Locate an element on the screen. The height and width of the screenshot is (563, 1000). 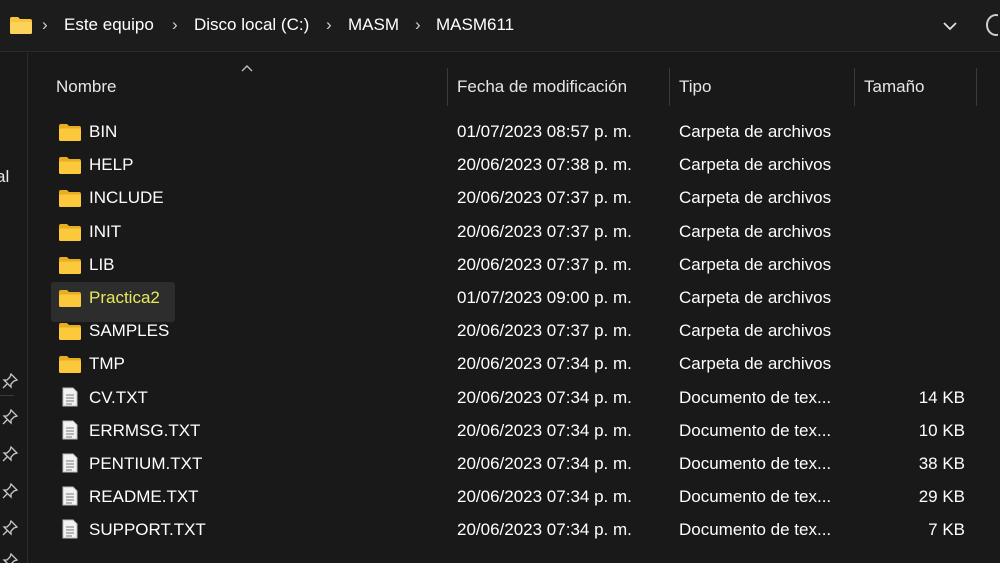
file-name: HELP is located at coordinates (111, 165).